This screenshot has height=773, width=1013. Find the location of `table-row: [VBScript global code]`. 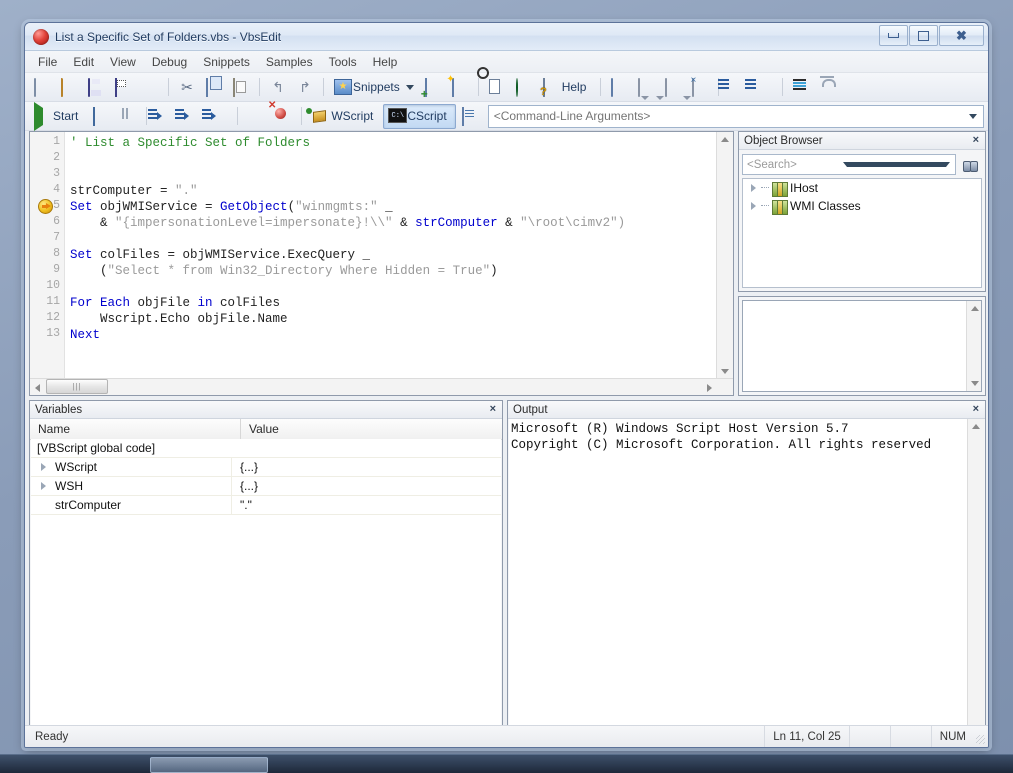

table-row: [VBScript global code] is located at coordinates (266, 448).